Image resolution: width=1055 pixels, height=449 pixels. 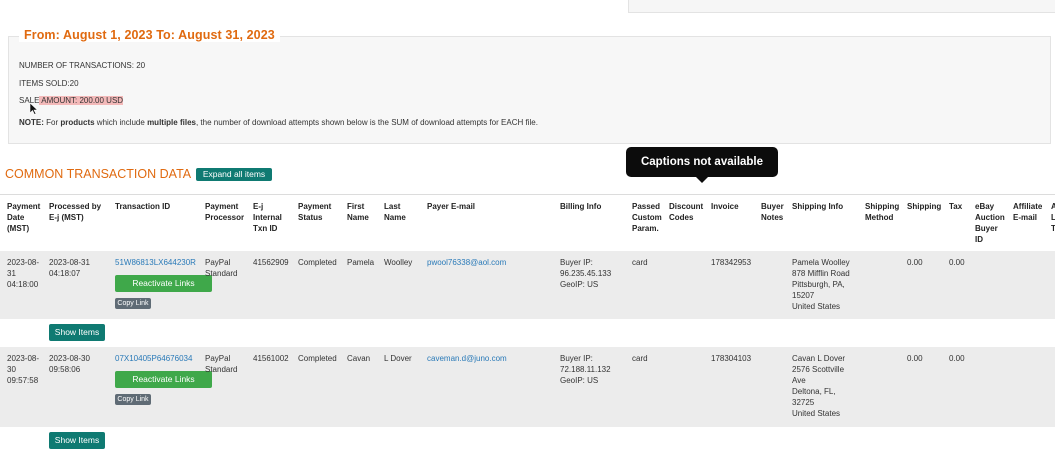 I want to click on billing-info: Buyer IP: 96.235.45.133 GeoIP: US, so click(x=586, y=273).